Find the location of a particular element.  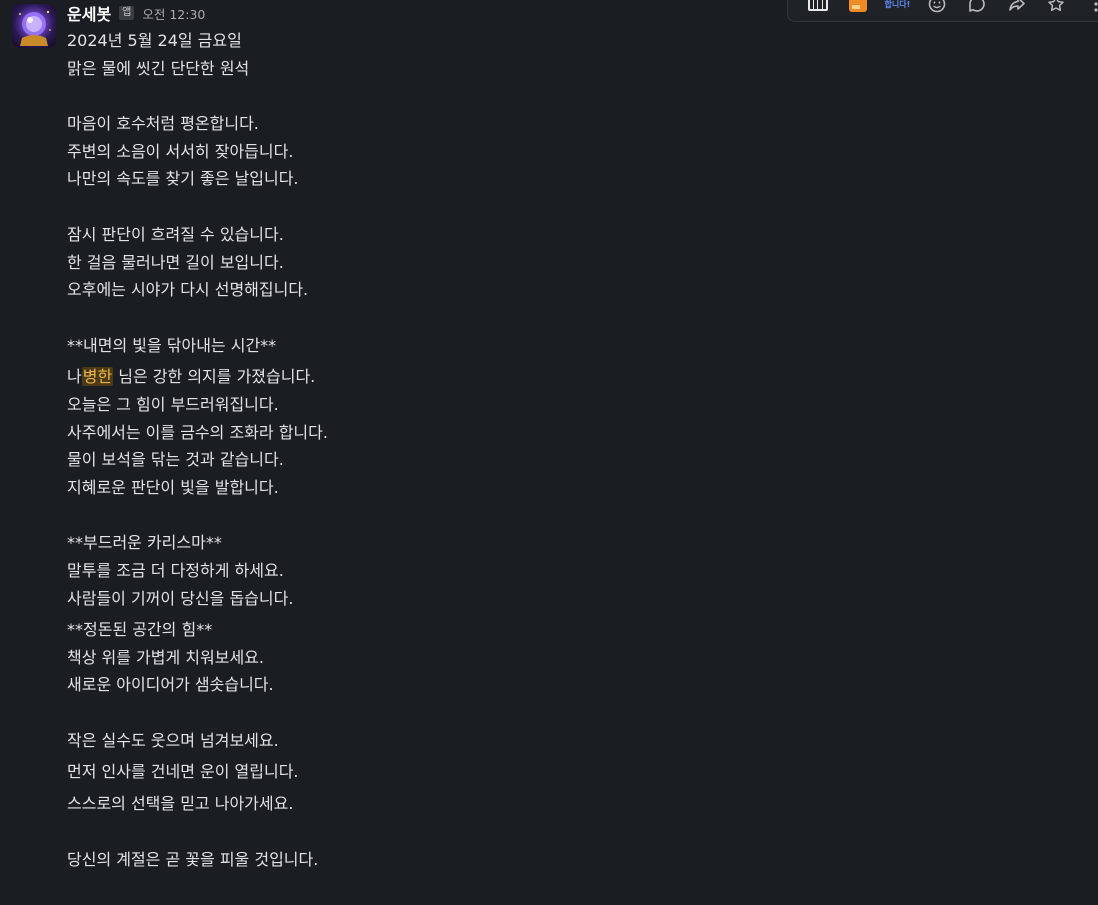

message-line: 오후에는 시야가 다시 선명해집니다. is located at coordinates (188, 290).